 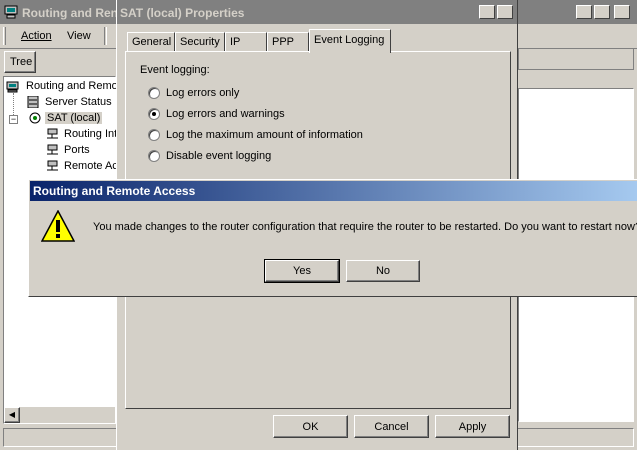 What do you see at coordinates (333, 191) in the screenshot?
I see `message-box-titlebar: Routing and Remote Access` at bounding box center [333, 191].